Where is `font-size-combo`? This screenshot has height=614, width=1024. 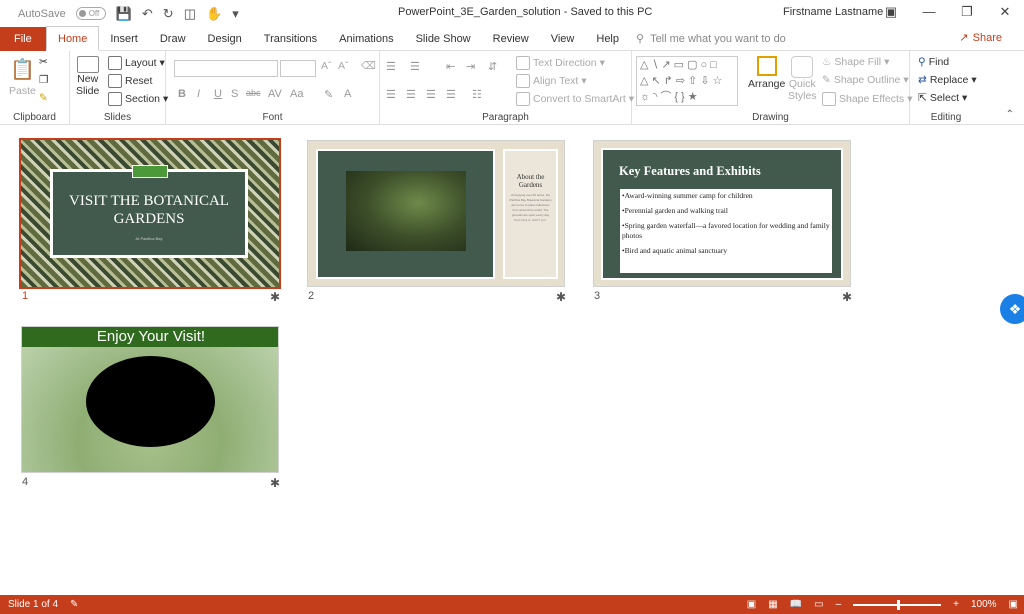
font-size-combo is located at coordinates (298, 68).